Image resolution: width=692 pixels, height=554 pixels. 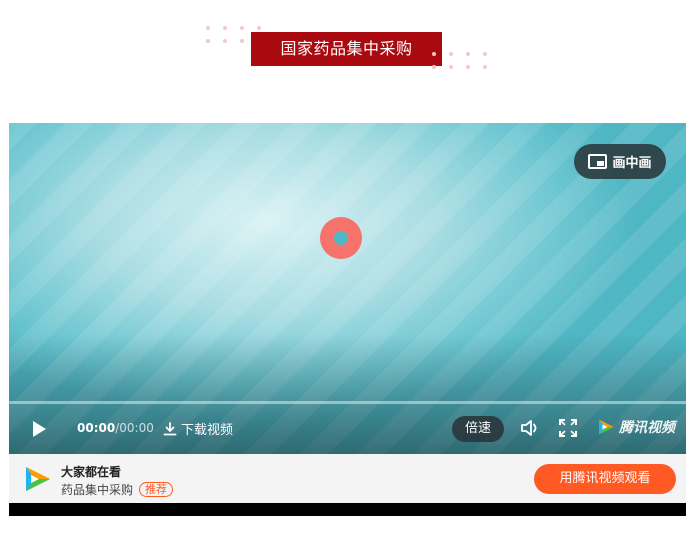 What do you see at coordinates (605, 479) in the screenshot?
I see `watch-in-app-button: 用腾讯视频观看` at bounding box center [605, 479].